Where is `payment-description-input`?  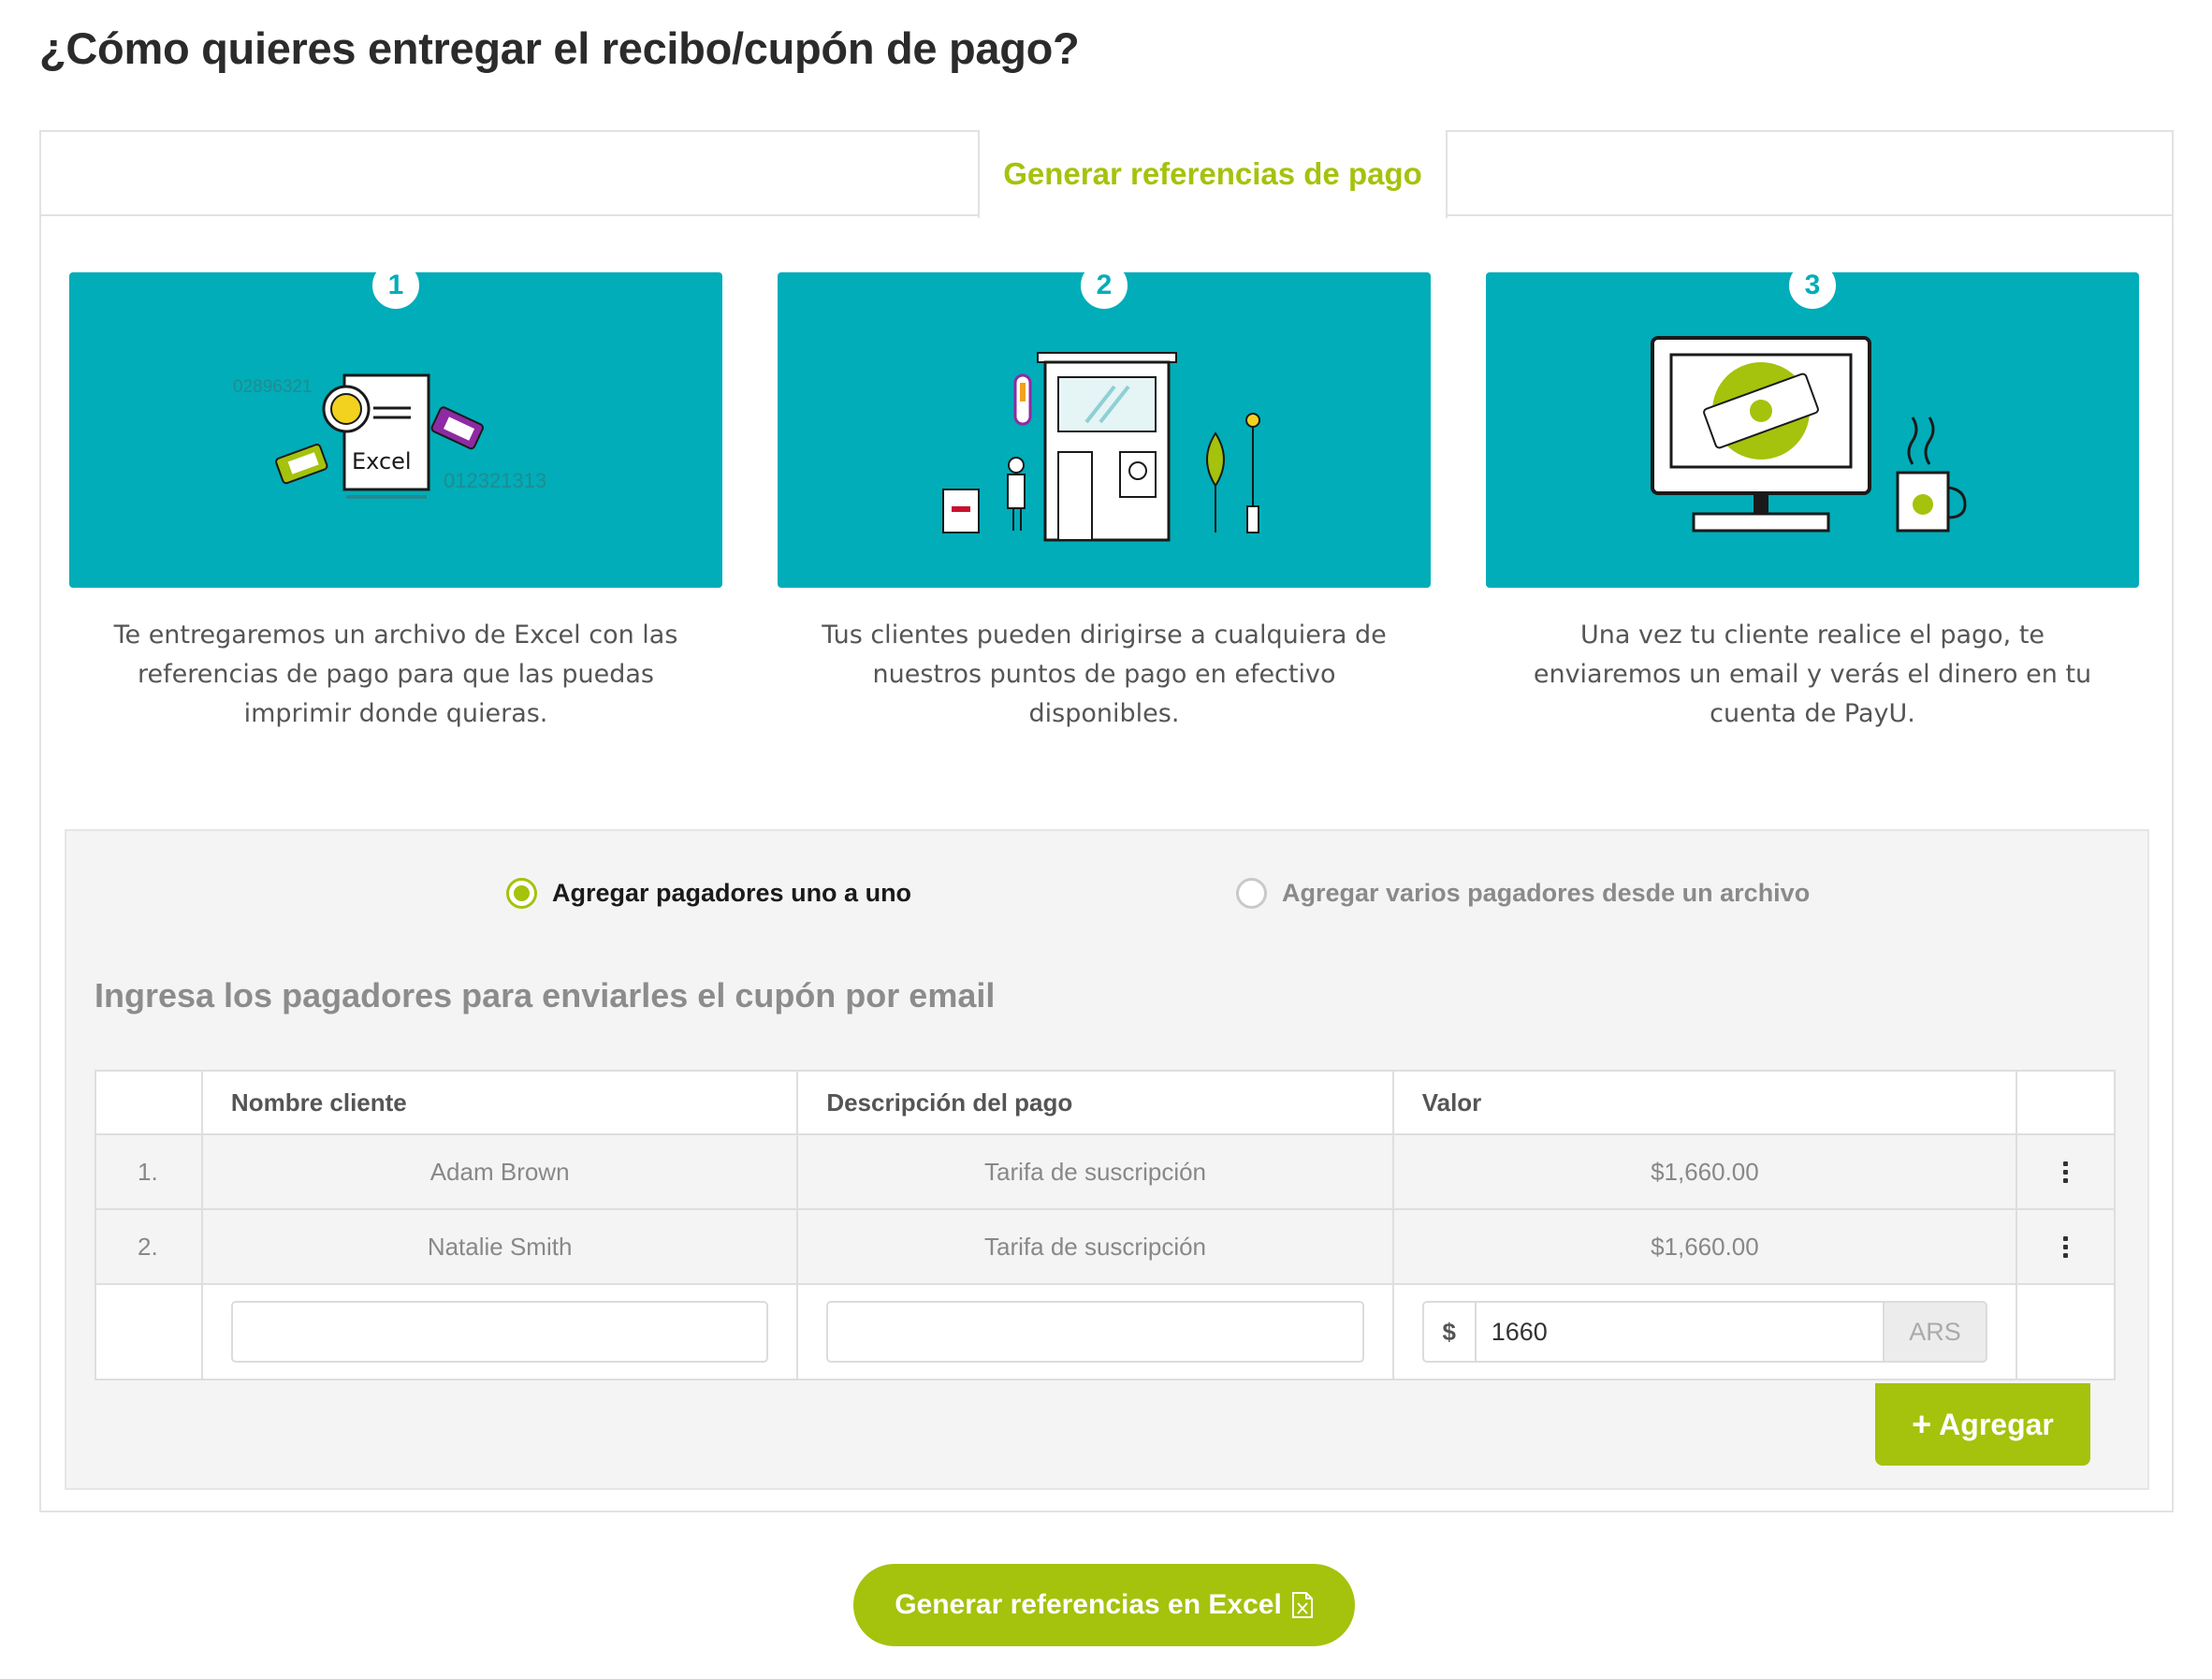
payment-description-input is located at coordinates (1095, 1332).